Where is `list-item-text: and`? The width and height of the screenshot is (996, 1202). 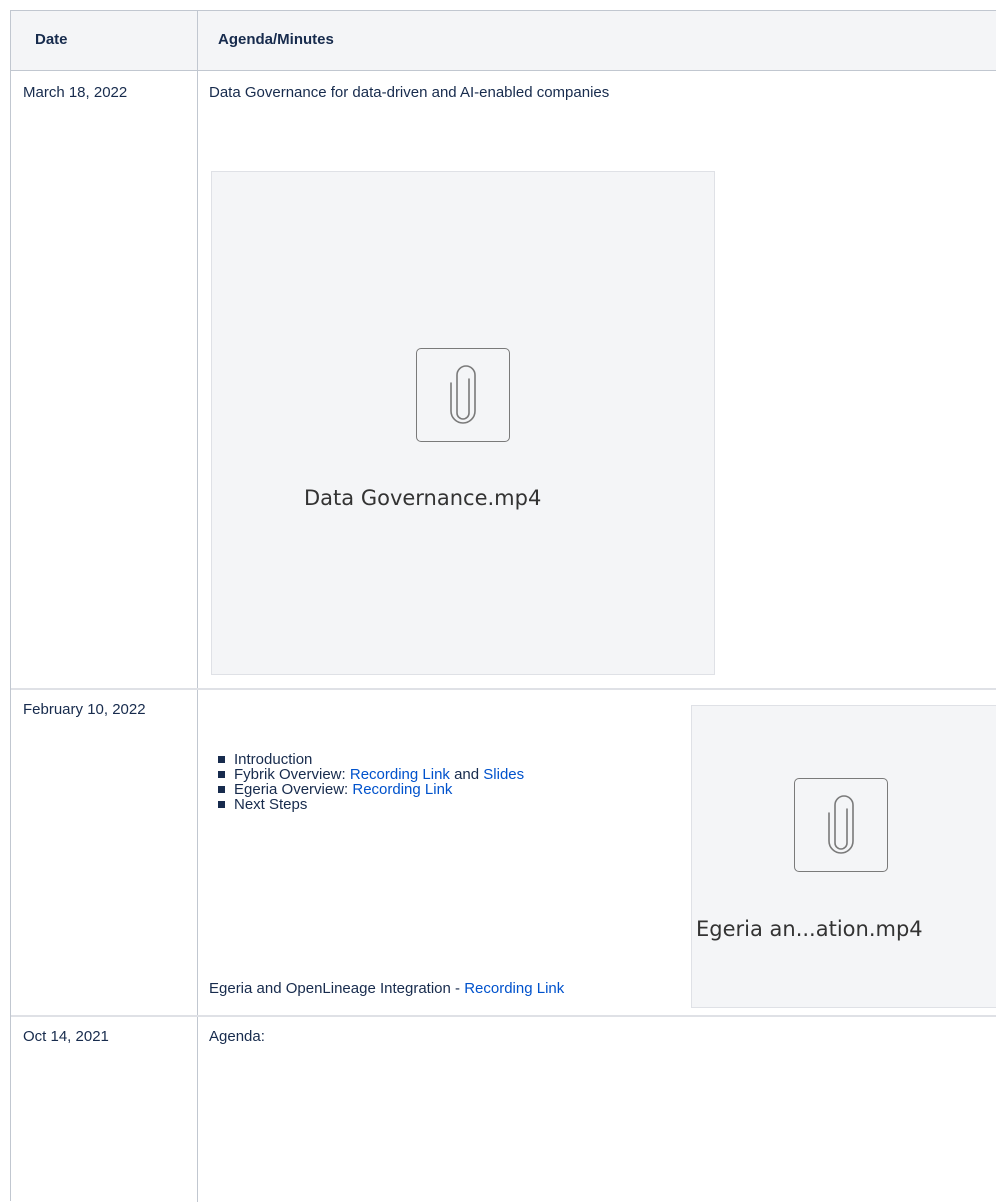
list-item-text: and is located at coordinates (466, 774).